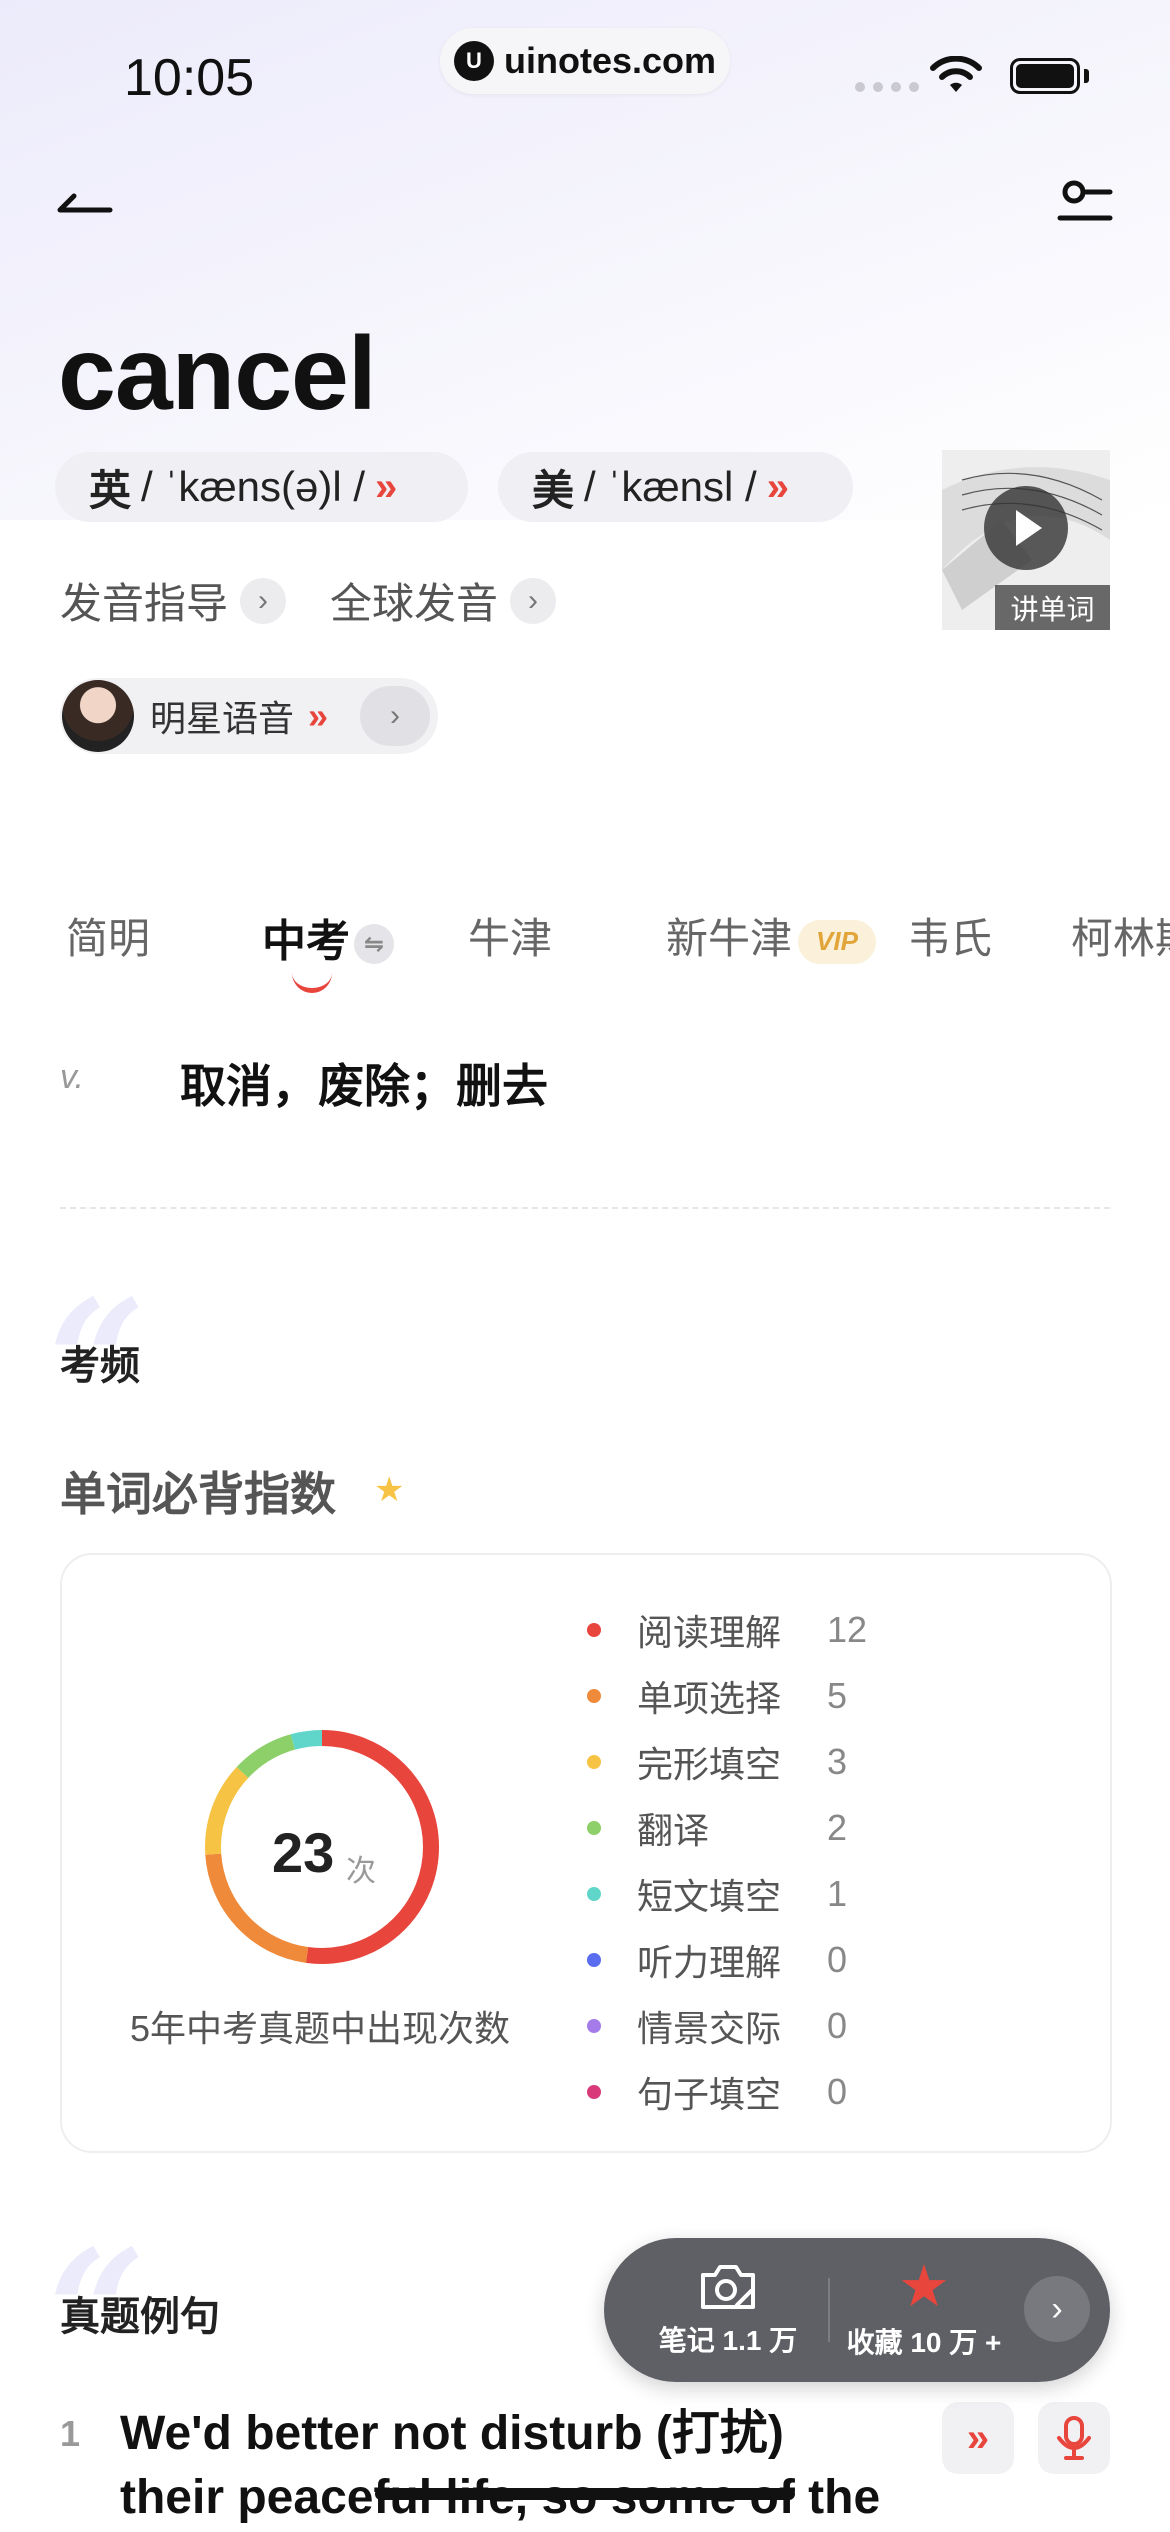 This screenshot has height=2532, width=1170. Describe the element at coordinates (1045, 76) in the screenshot. I see `battery-icon` at that location.